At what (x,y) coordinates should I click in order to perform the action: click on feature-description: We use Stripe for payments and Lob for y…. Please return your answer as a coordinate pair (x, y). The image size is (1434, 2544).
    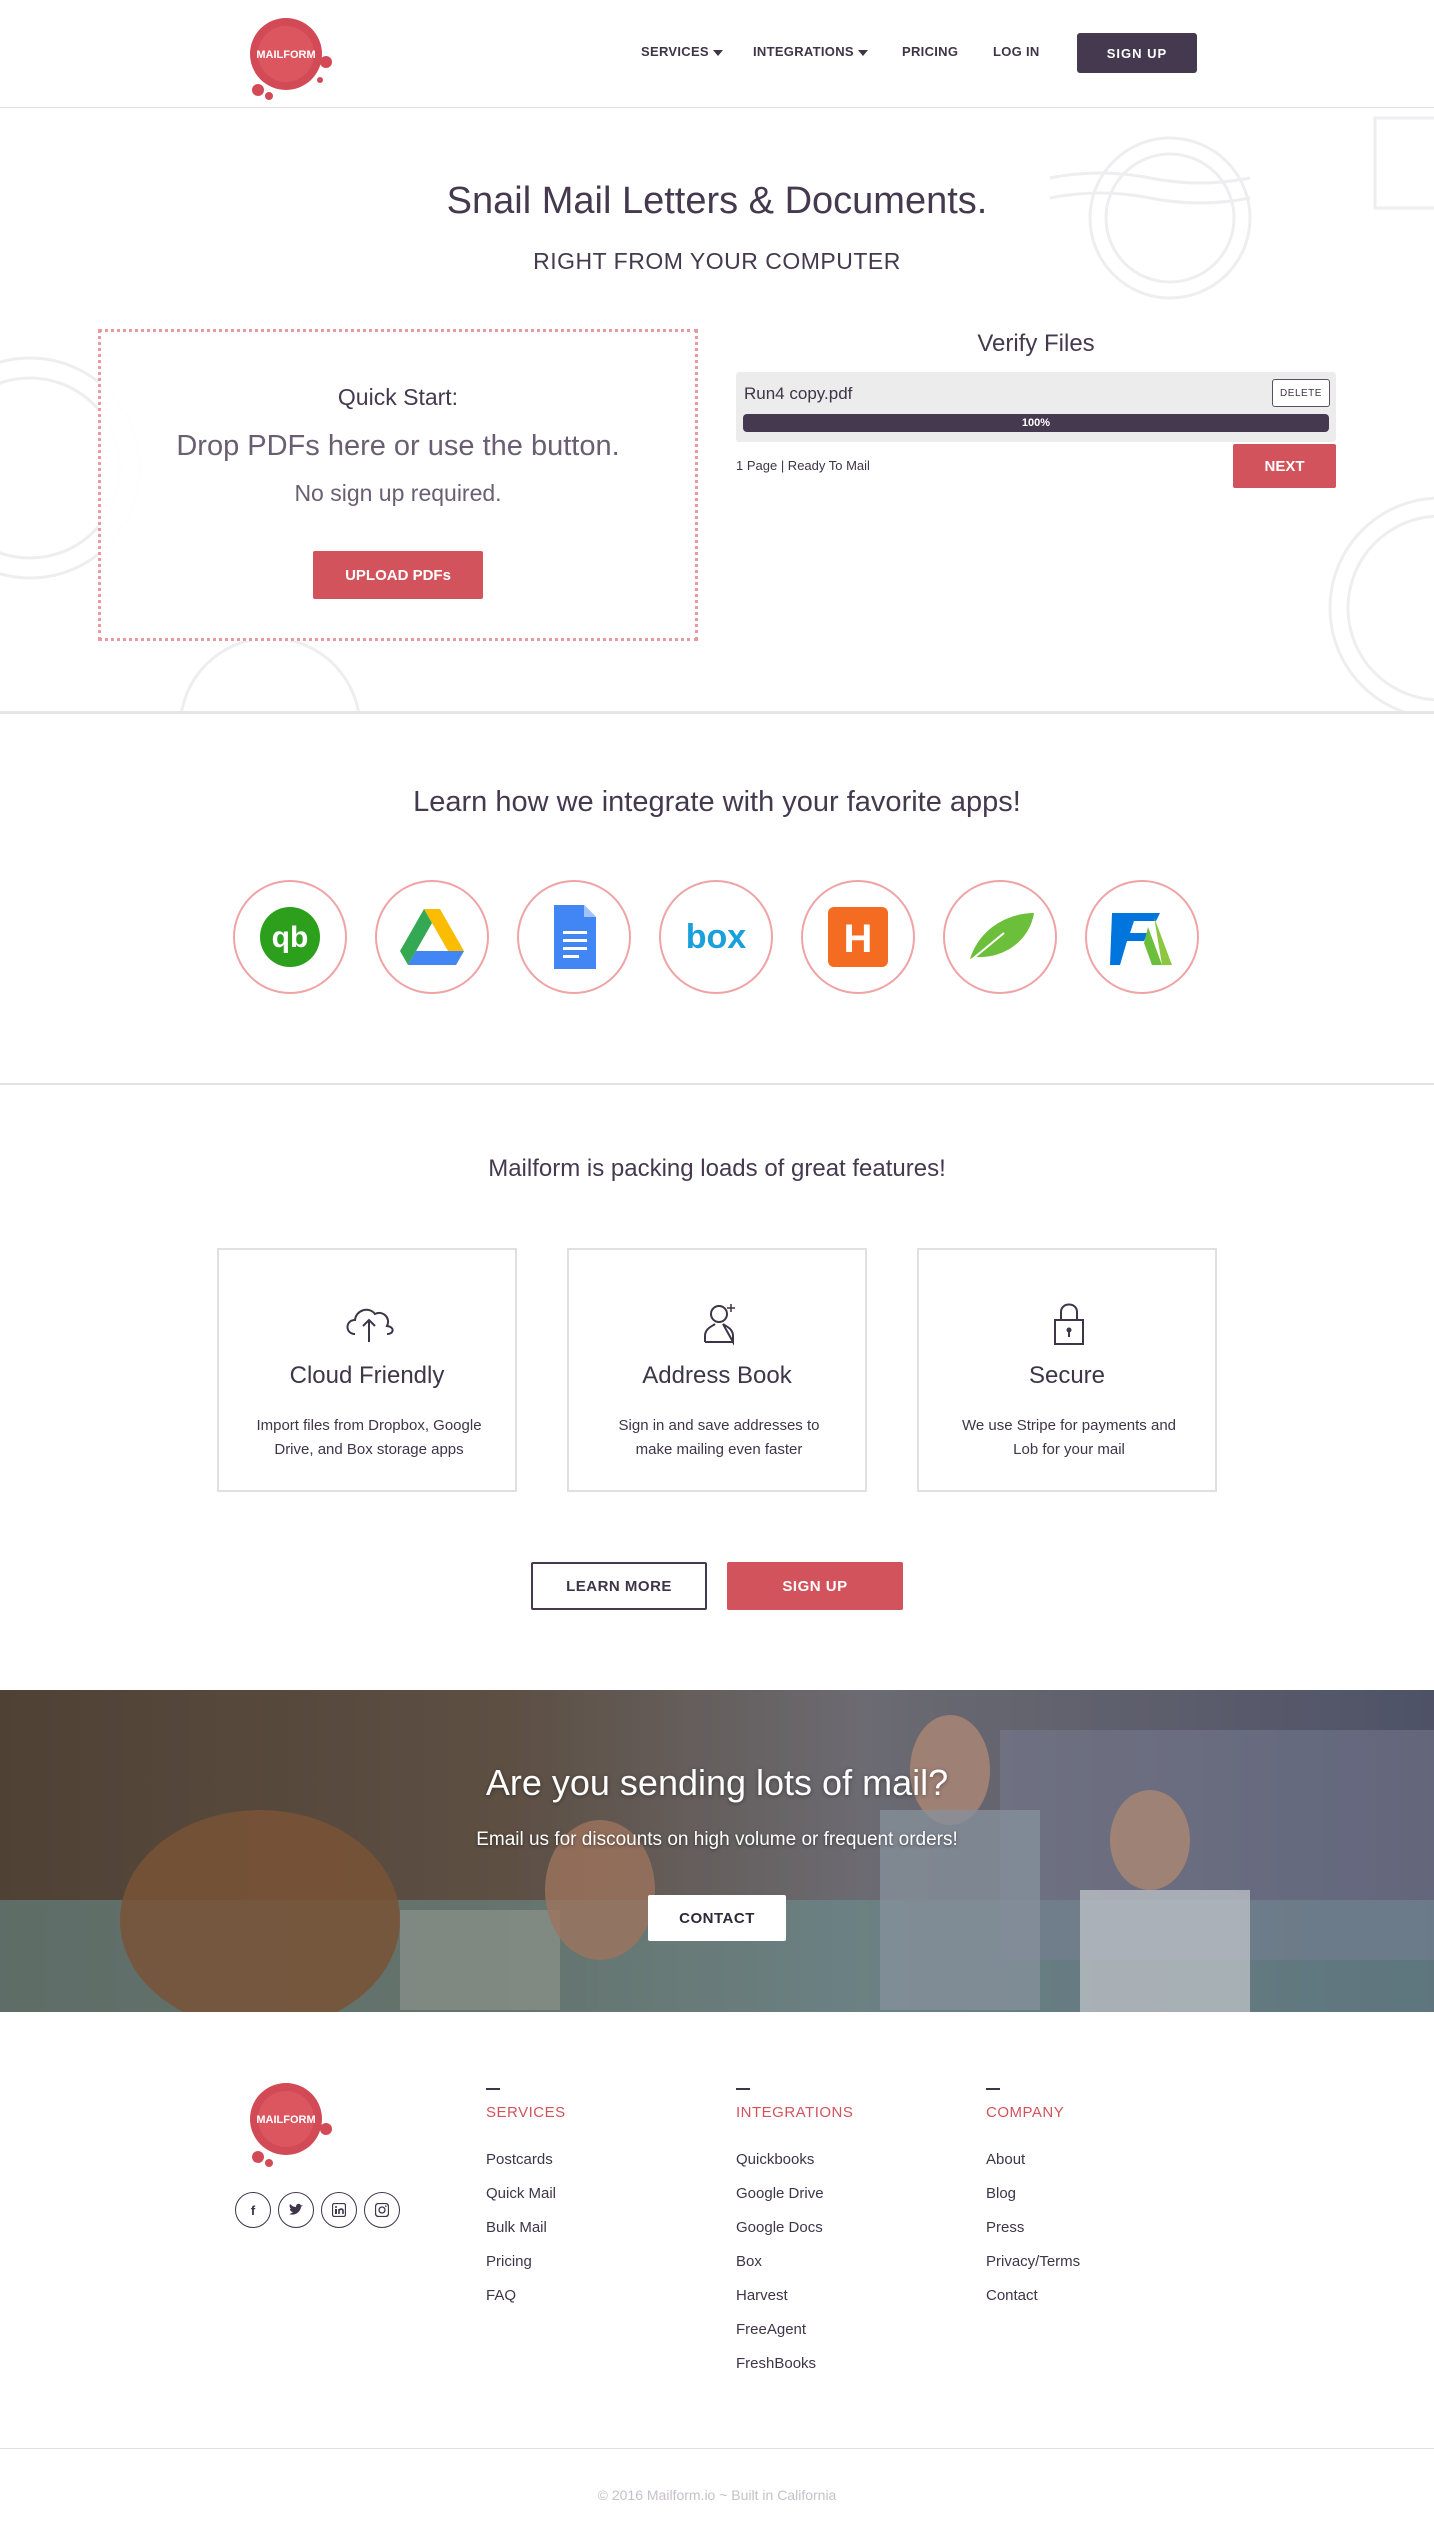
    Looking at the image, I should click on (1069, 1437).